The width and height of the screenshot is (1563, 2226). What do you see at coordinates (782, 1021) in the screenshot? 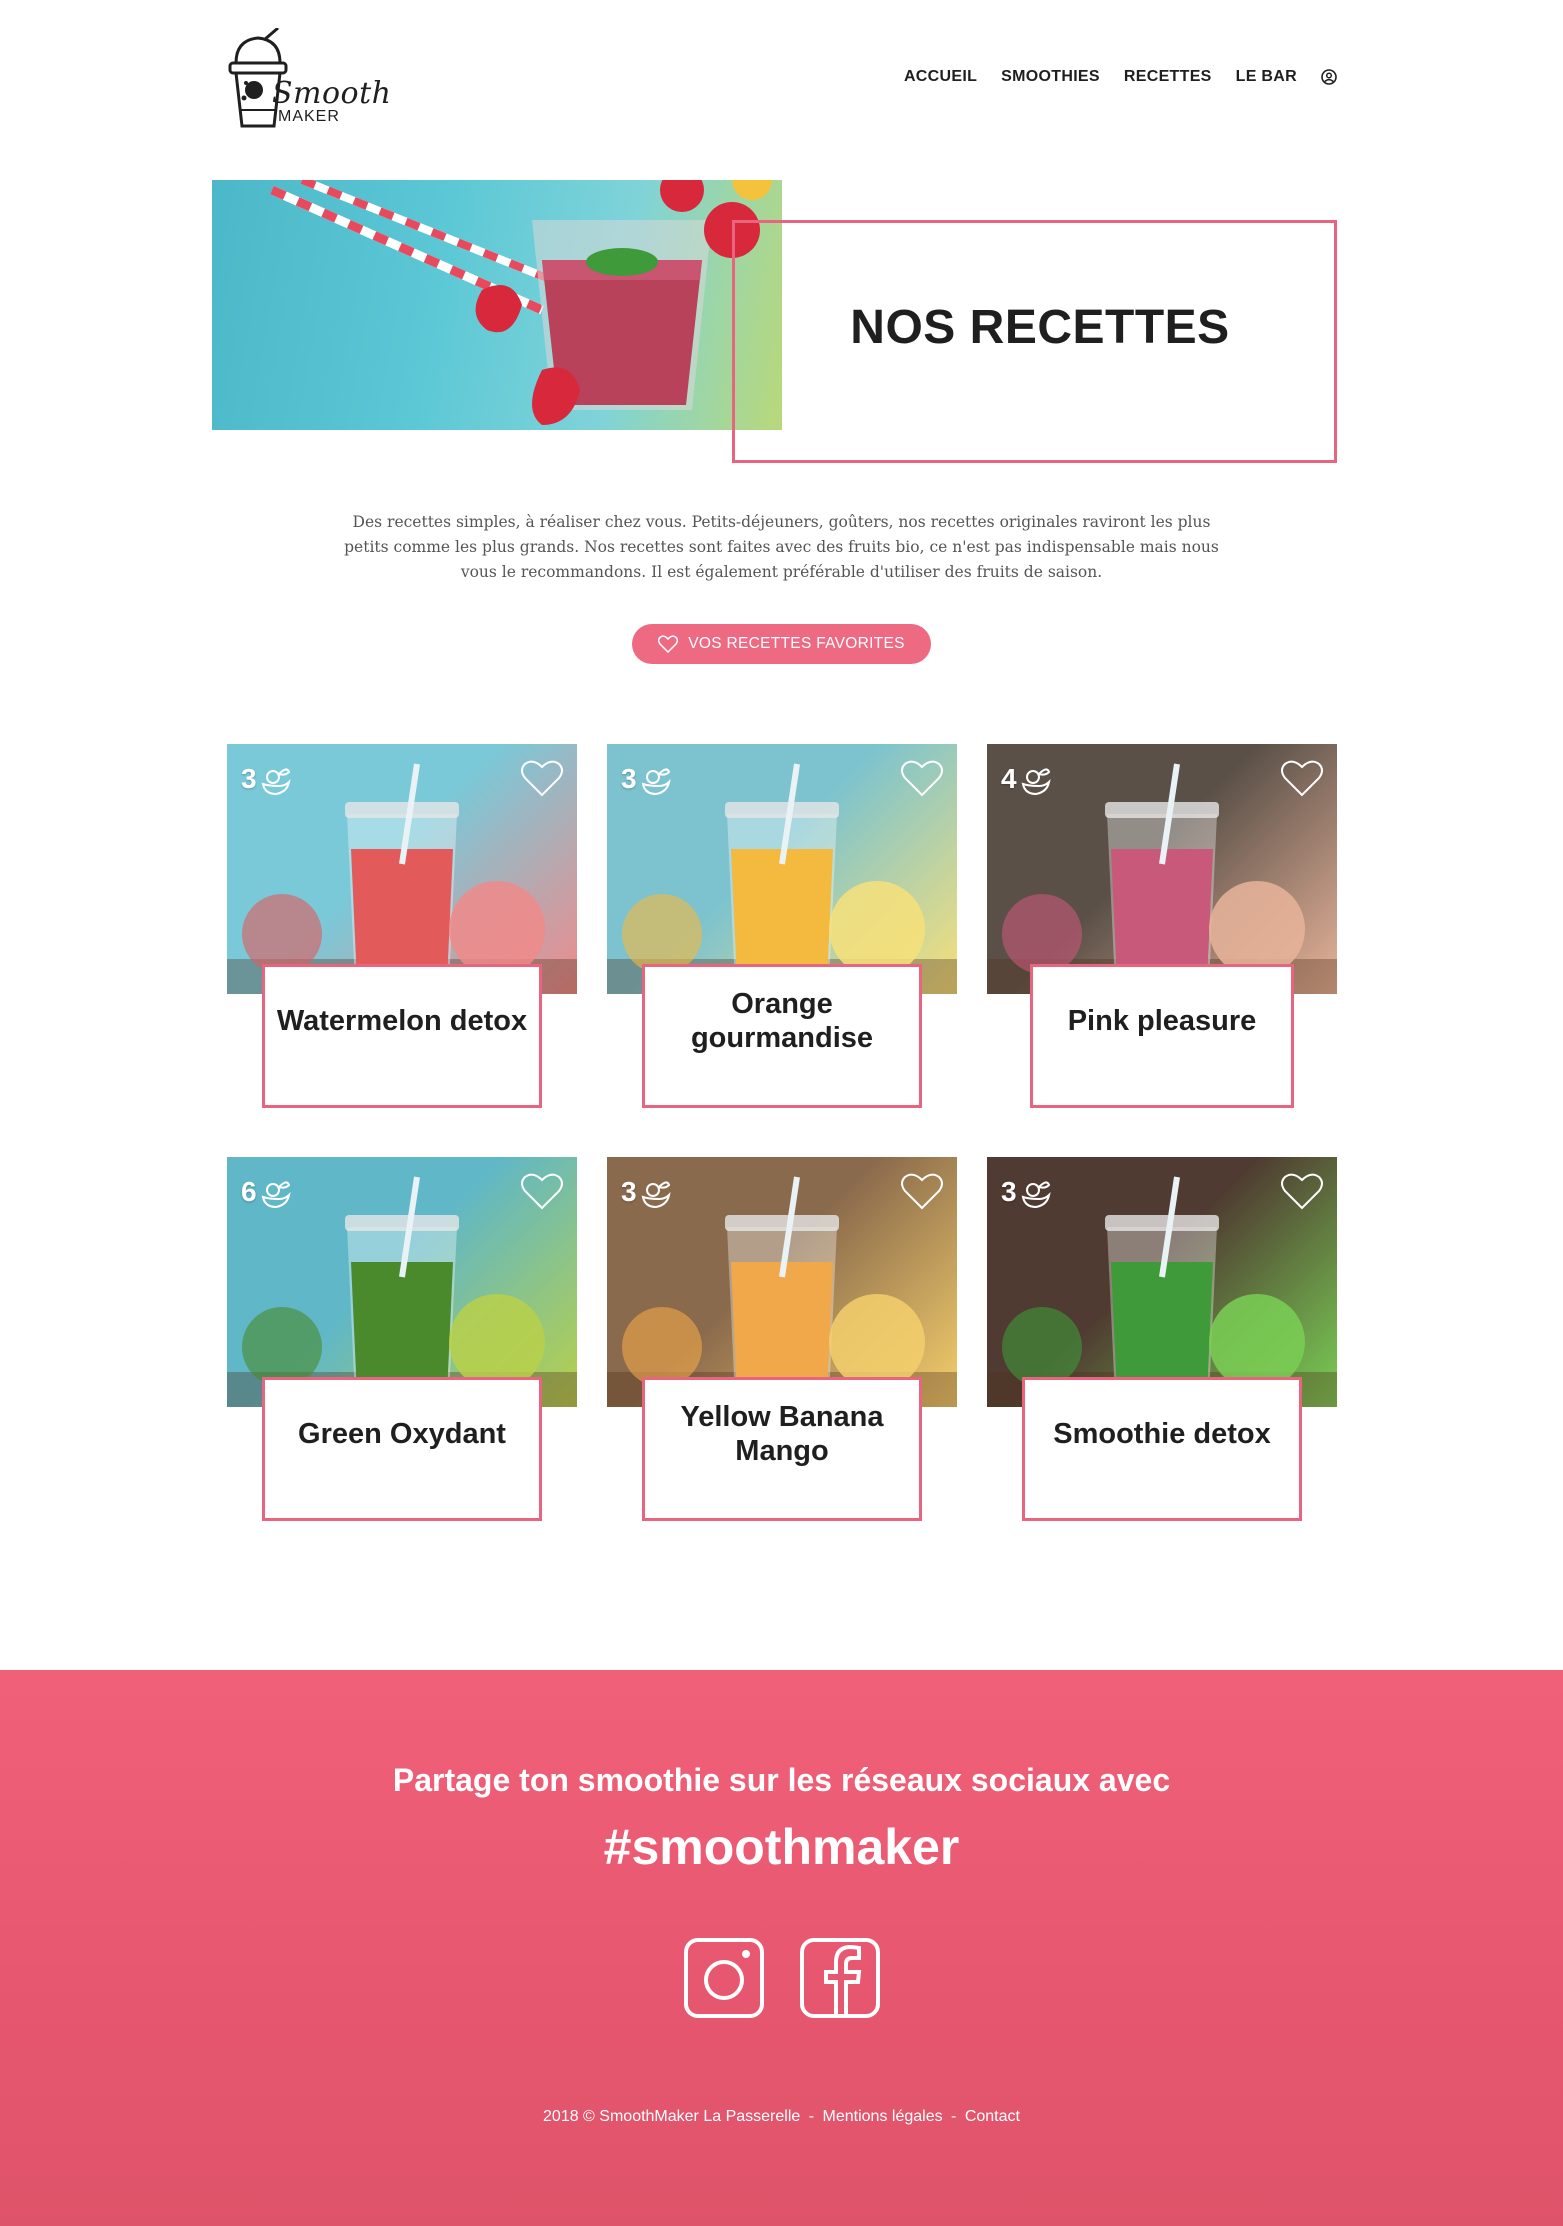
I see `recipe-title: Orange gourmandise` at bounding box center [782, 1021].